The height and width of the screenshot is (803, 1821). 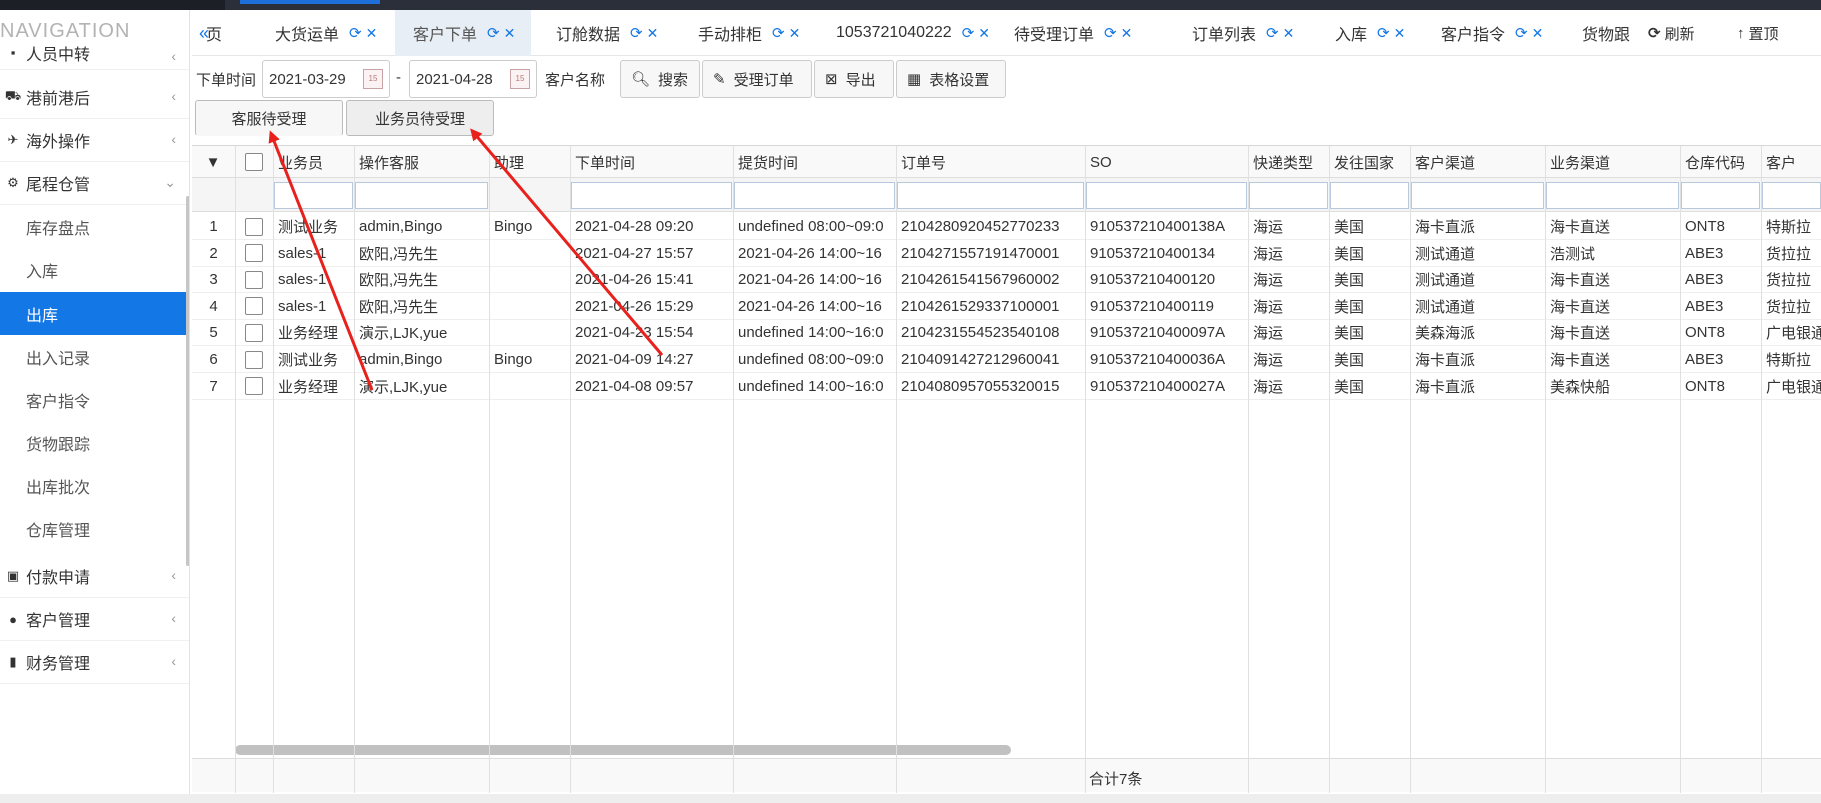 What do you see at coordinates (420, 118) in the screenshot?
I see `tab-sales-pending: 业务员待受理` at bounding box center [420, 118].